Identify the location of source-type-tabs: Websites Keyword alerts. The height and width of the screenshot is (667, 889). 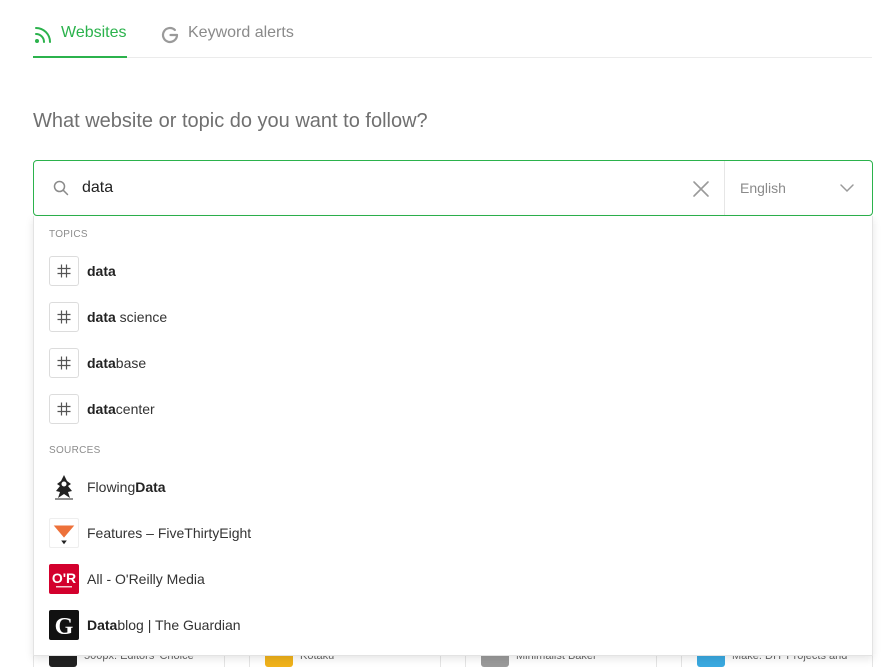
(452, 29).